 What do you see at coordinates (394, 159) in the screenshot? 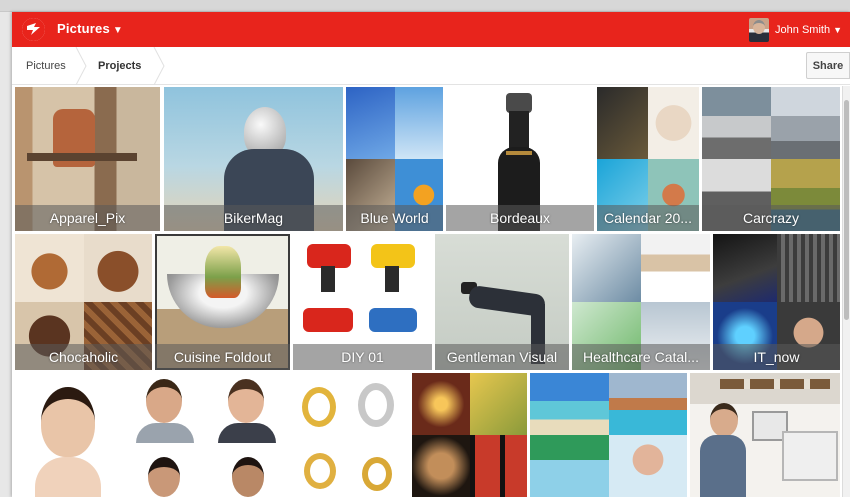
I see `project-tile: Blue World` at bounding box center [394, 159].